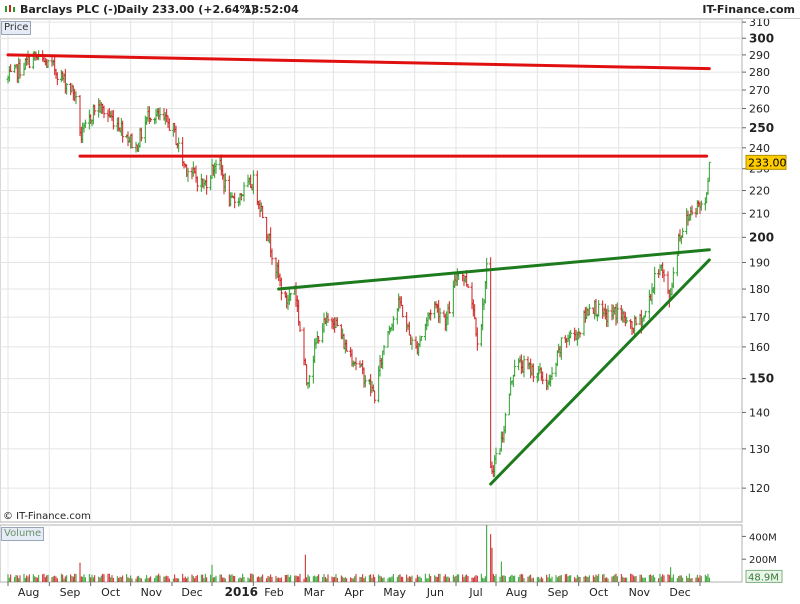  Describe the element at coordinates (759, 347) in the screenshot. I see `price-axis-label: 160` at that location.